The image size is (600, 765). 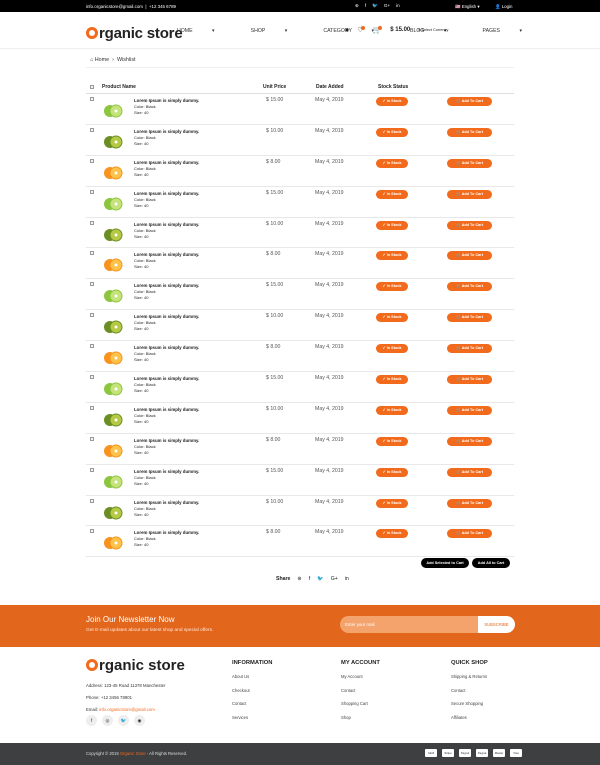 I want to click on currency-selector: $ Select Currency, so click(x=433, y=30).